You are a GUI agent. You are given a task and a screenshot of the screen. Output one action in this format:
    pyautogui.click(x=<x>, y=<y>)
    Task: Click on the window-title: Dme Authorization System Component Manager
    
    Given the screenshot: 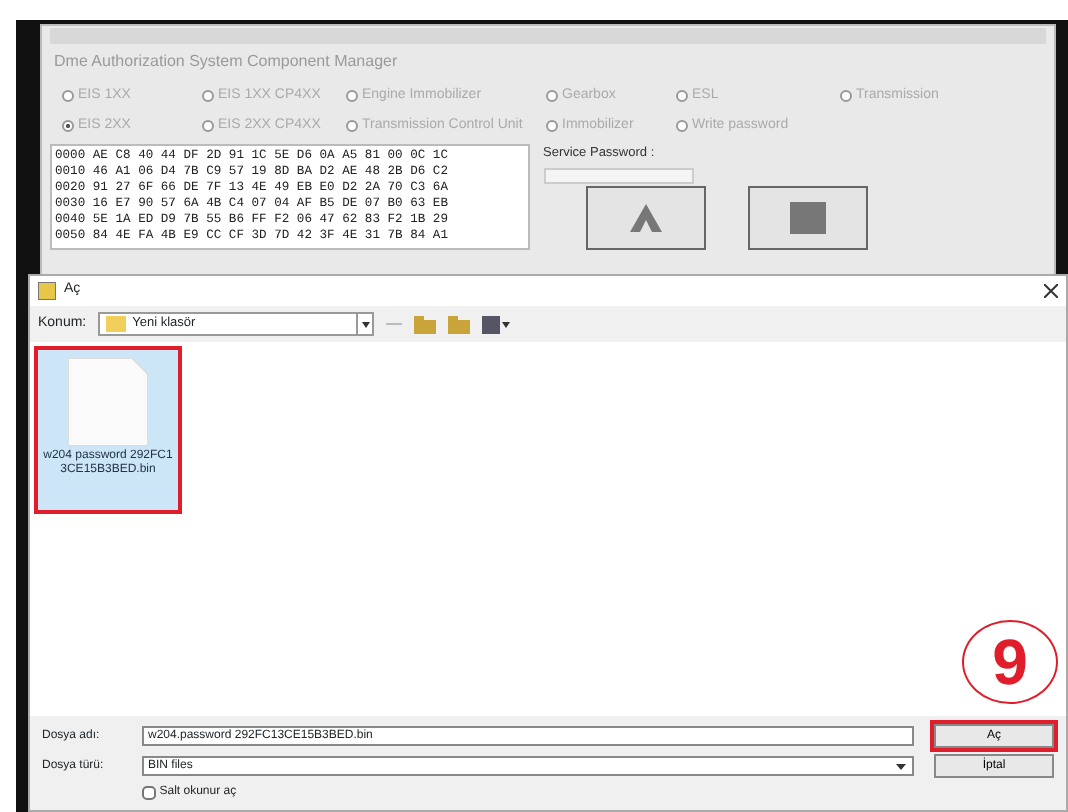 What is the action you would take?
    pyautogui.click(x=226, y=62)
    